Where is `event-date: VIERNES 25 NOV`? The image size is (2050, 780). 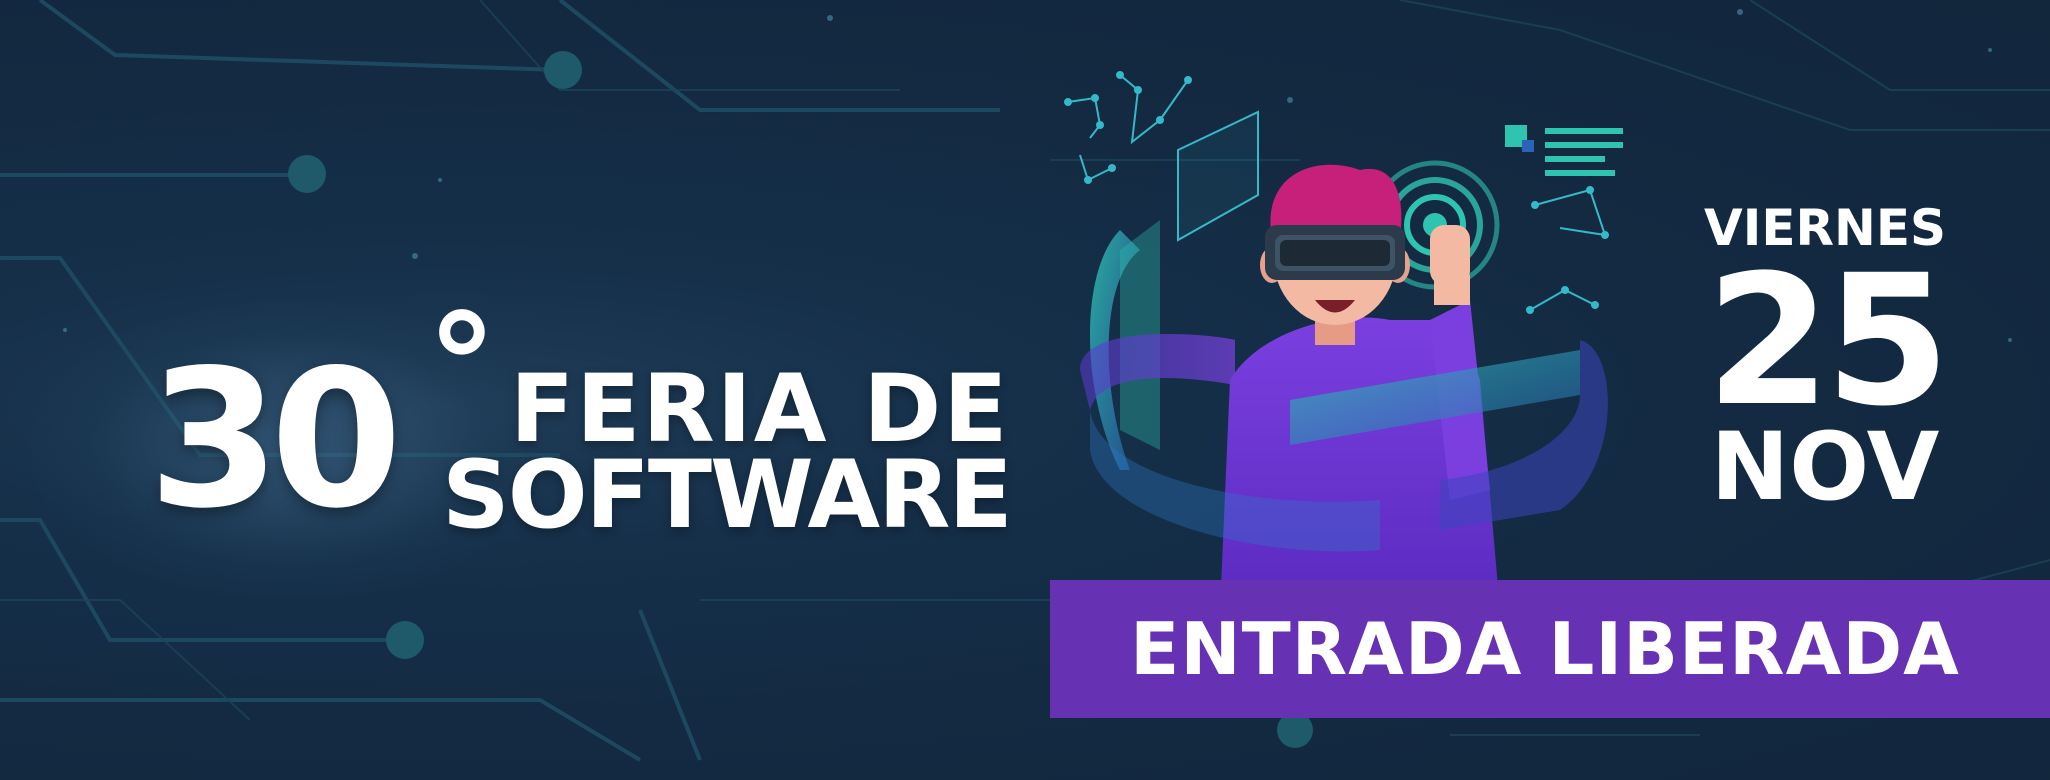 event-date: VIERNES 25 NOV is located at coordinates (1825, 360).